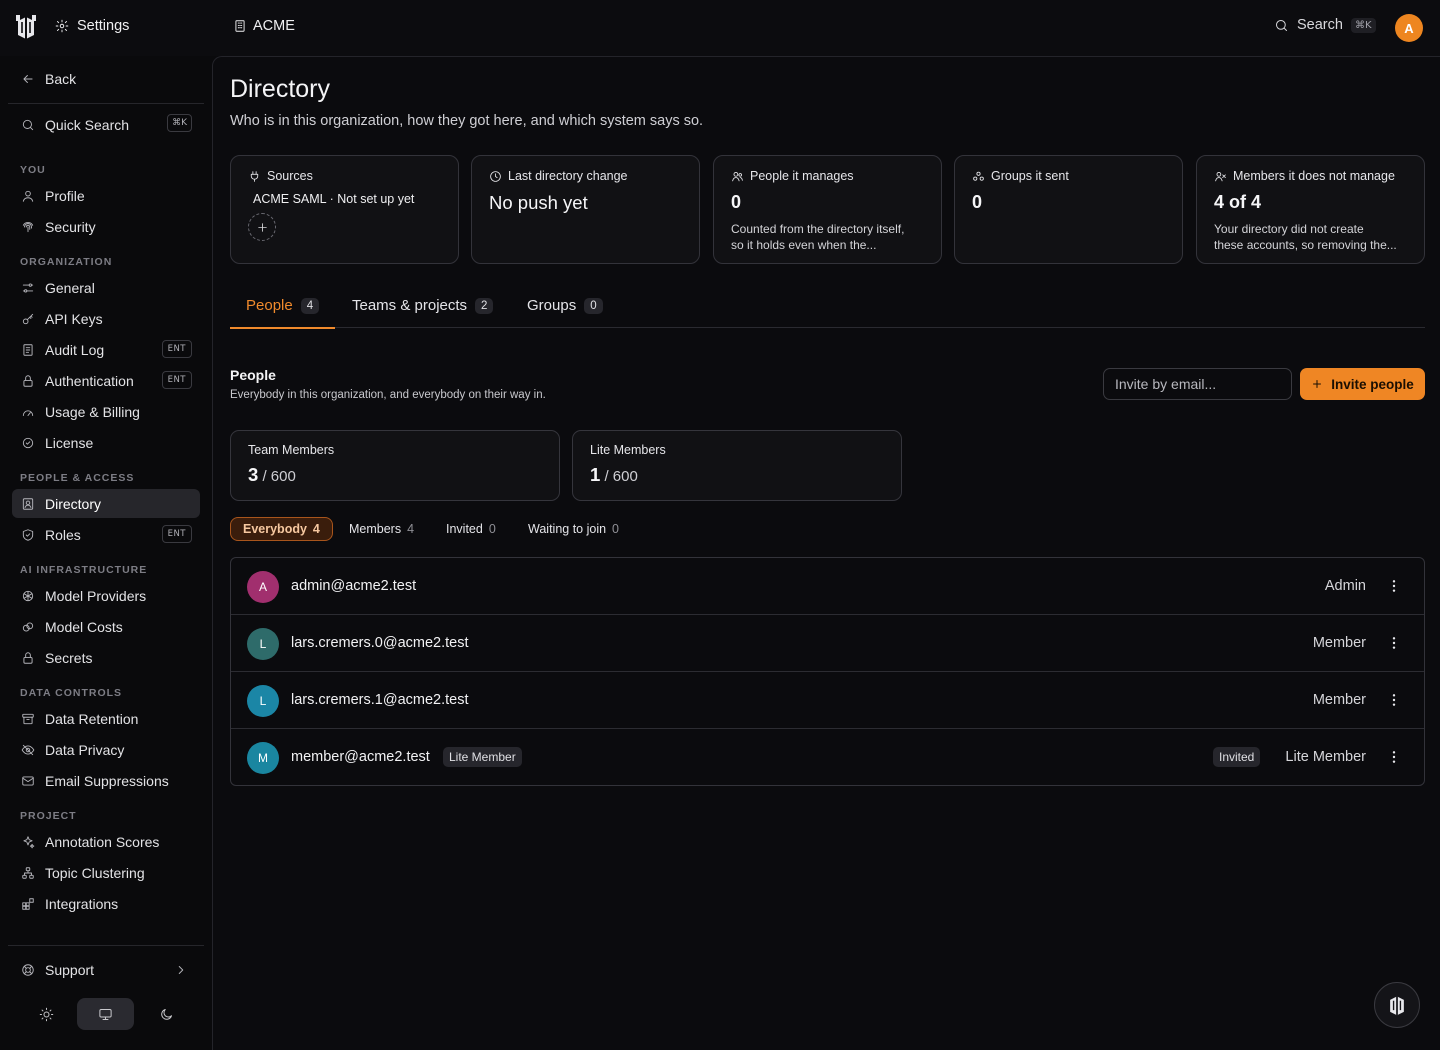 This screenshot has width=1440, height=1050. What do you see at coordinates (1030, 176) in the screenshot?
I see `card-title: Groups it sent` at bounding box center [1030, 176].